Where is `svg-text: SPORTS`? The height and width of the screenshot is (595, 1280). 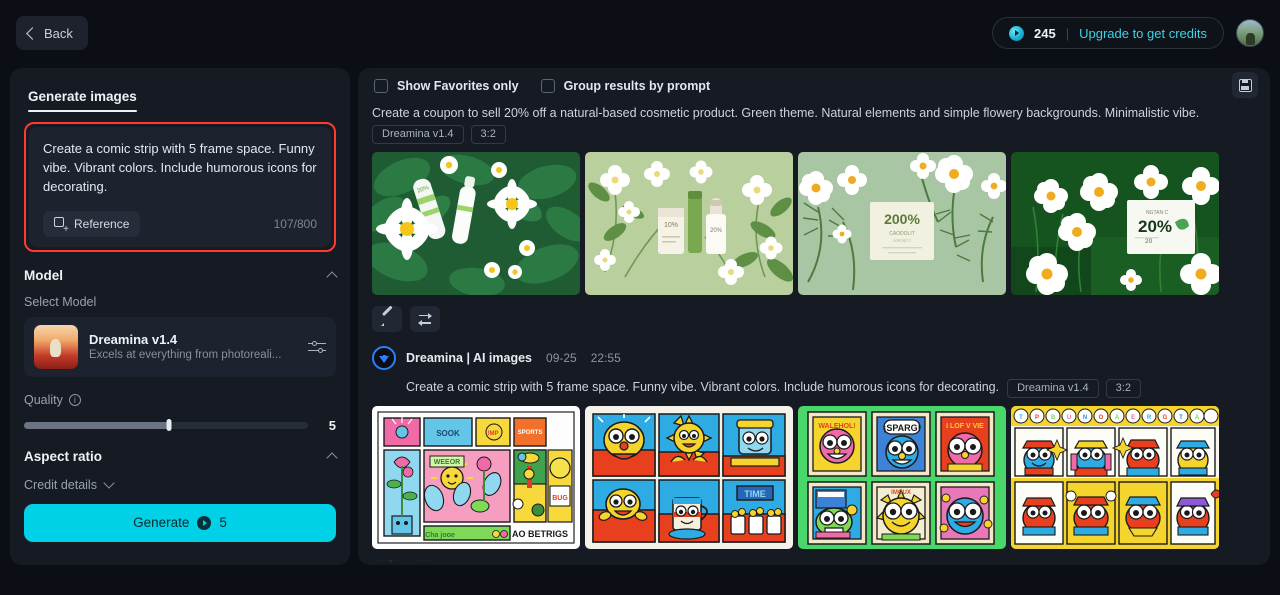 svg-text: SPORTS is located at coordinates (530, 433).